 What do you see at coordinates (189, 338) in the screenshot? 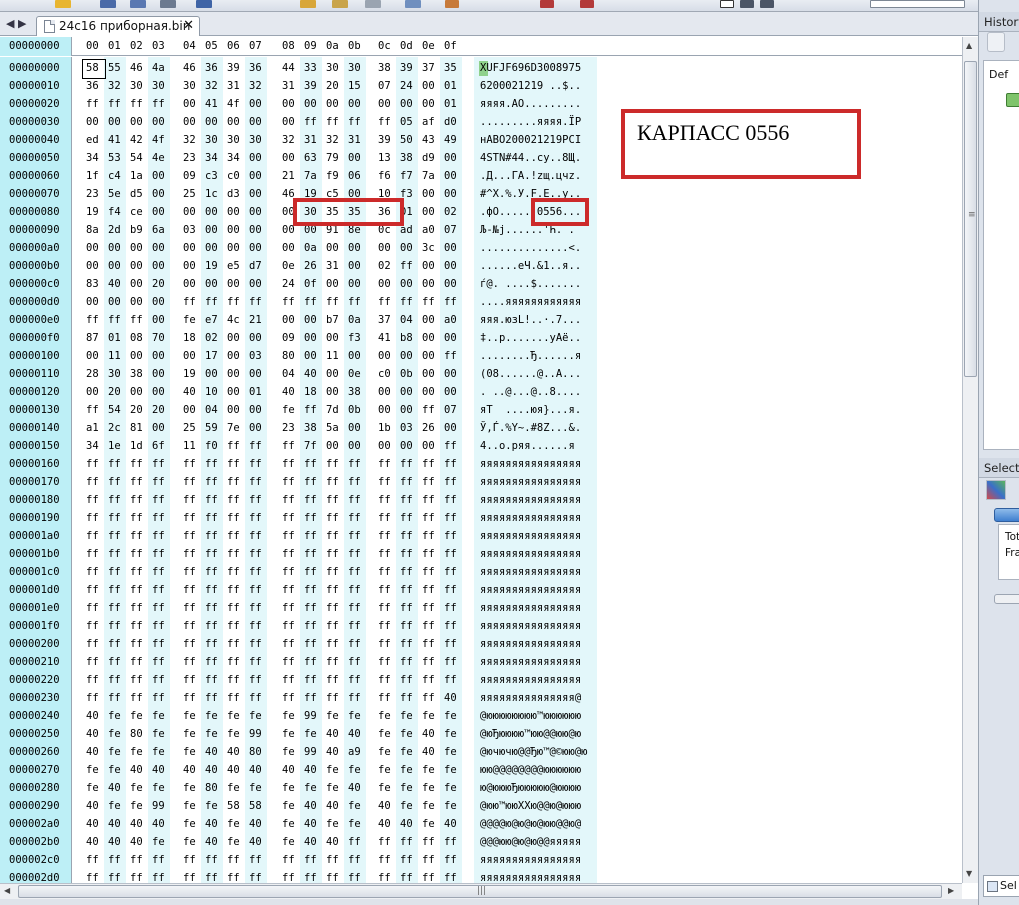
I see `hex-byte: 18` at bounding box center [189, 338].